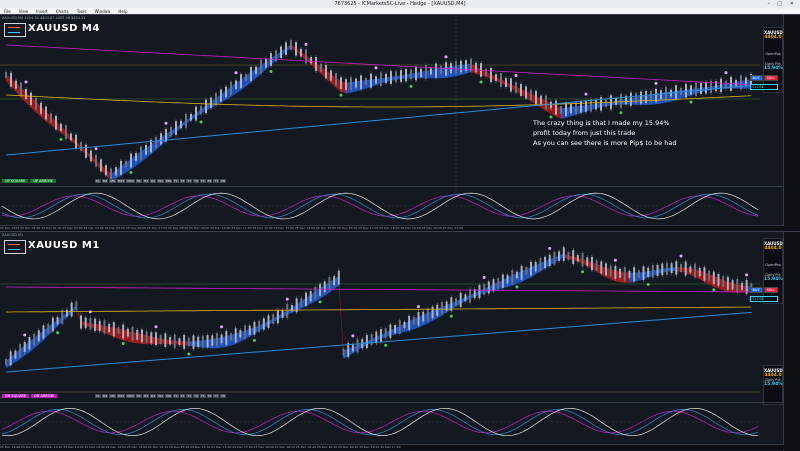  Describe the element at coordinates (103, 11) in the screenshot. I see `menu-item-window: Window` at that location.